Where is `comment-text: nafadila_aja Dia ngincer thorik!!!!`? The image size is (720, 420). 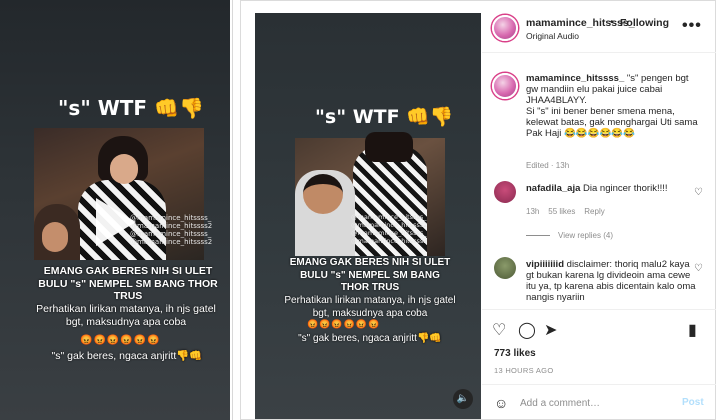 comment-text: nafadila_aja Dia ngincer thorik!!!! is located at coordinates (597, 188).